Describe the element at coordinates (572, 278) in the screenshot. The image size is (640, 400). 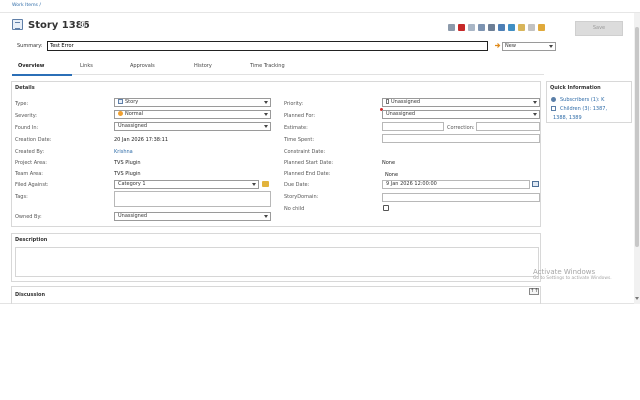
I see `watermark-subtitle: Go to Settings to activate Windows.` at that location.